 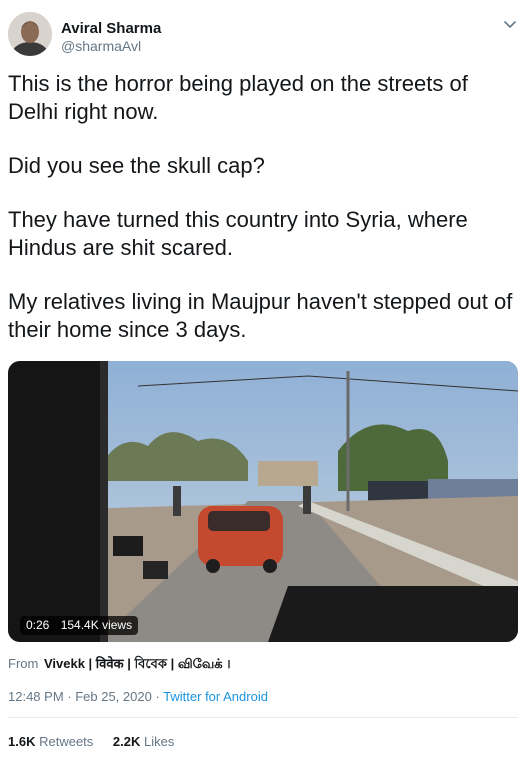 What do you see at coordinates (111, 28) in the screenshot?
I see `author-name: Aviral Sharma` at bounding box center [111, 28].